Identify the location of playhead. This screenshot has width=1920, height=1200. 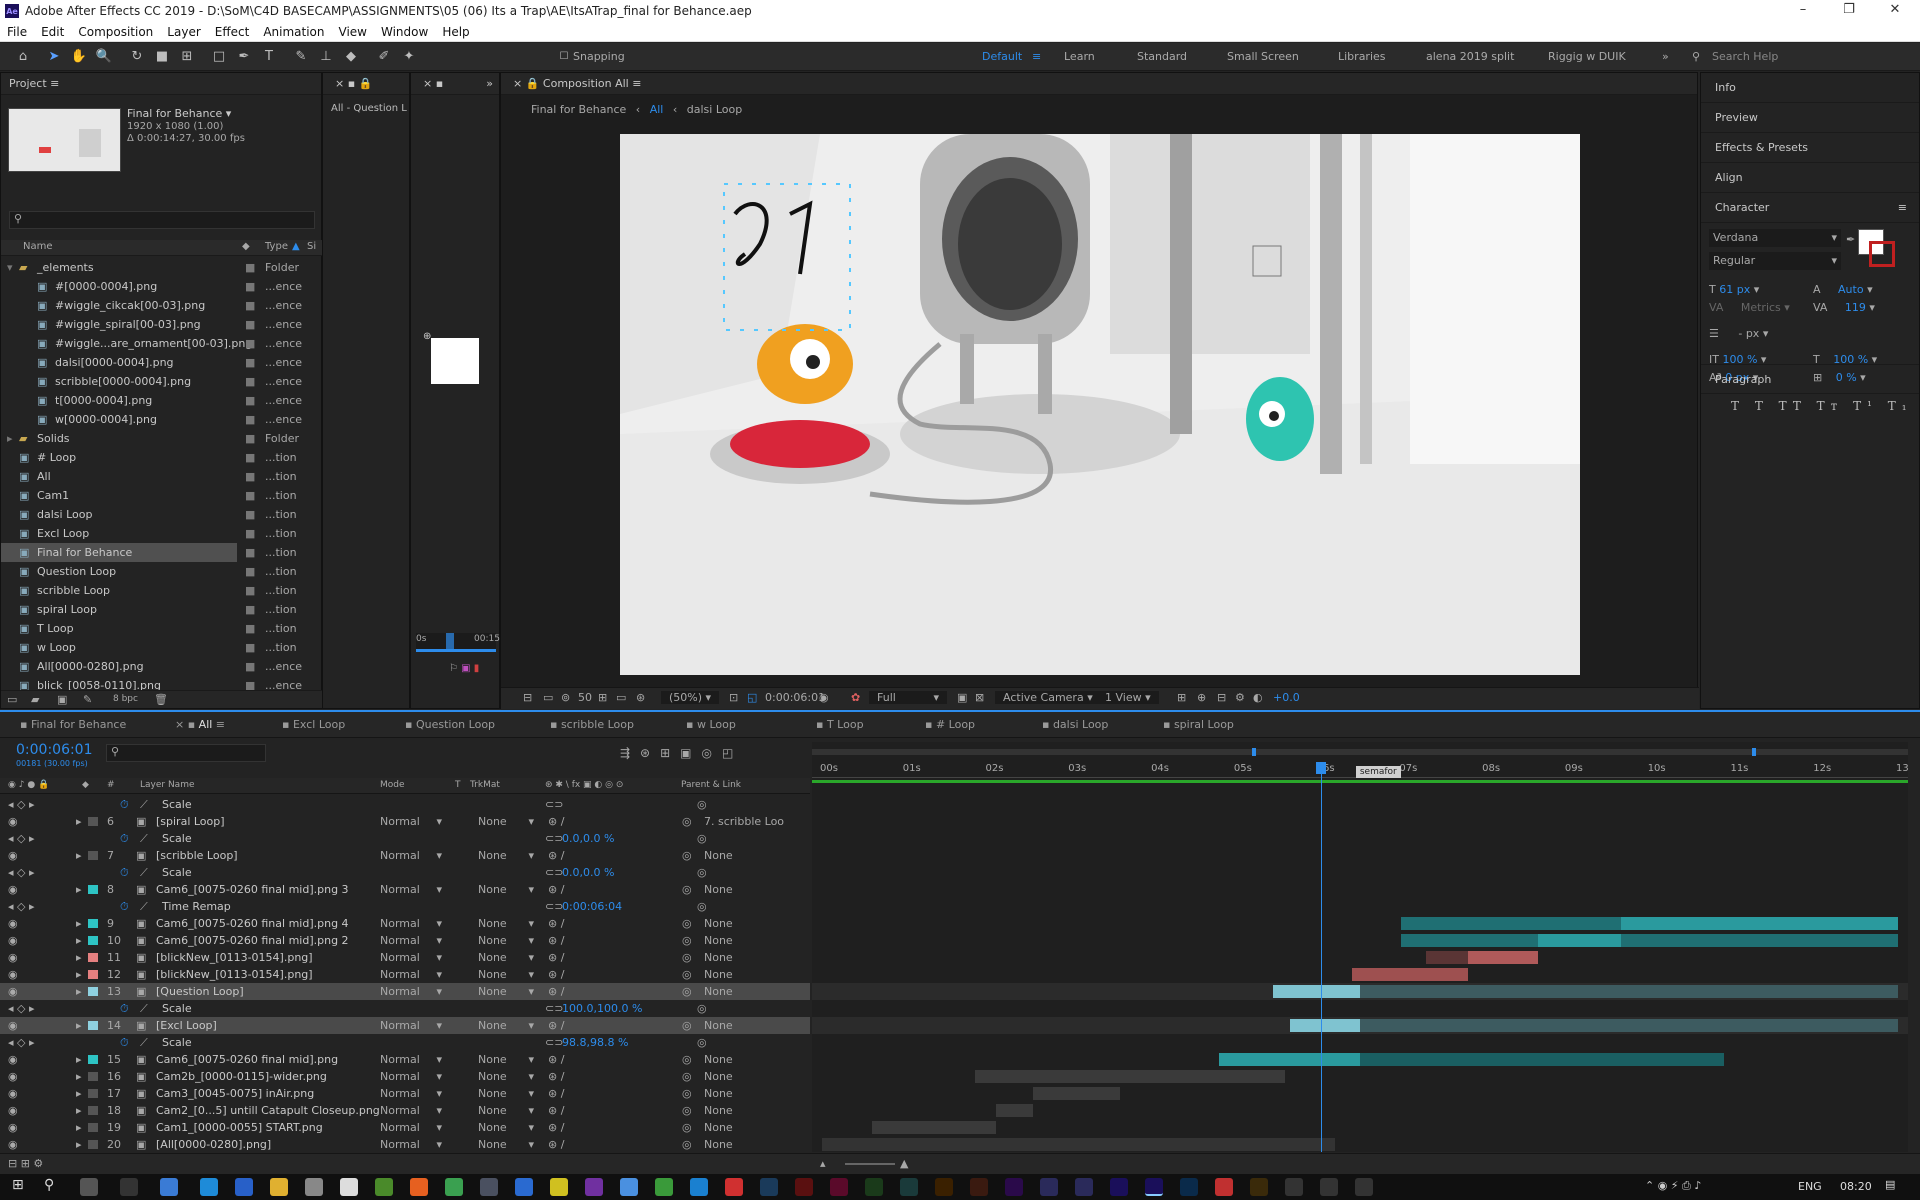
(1322, 957).